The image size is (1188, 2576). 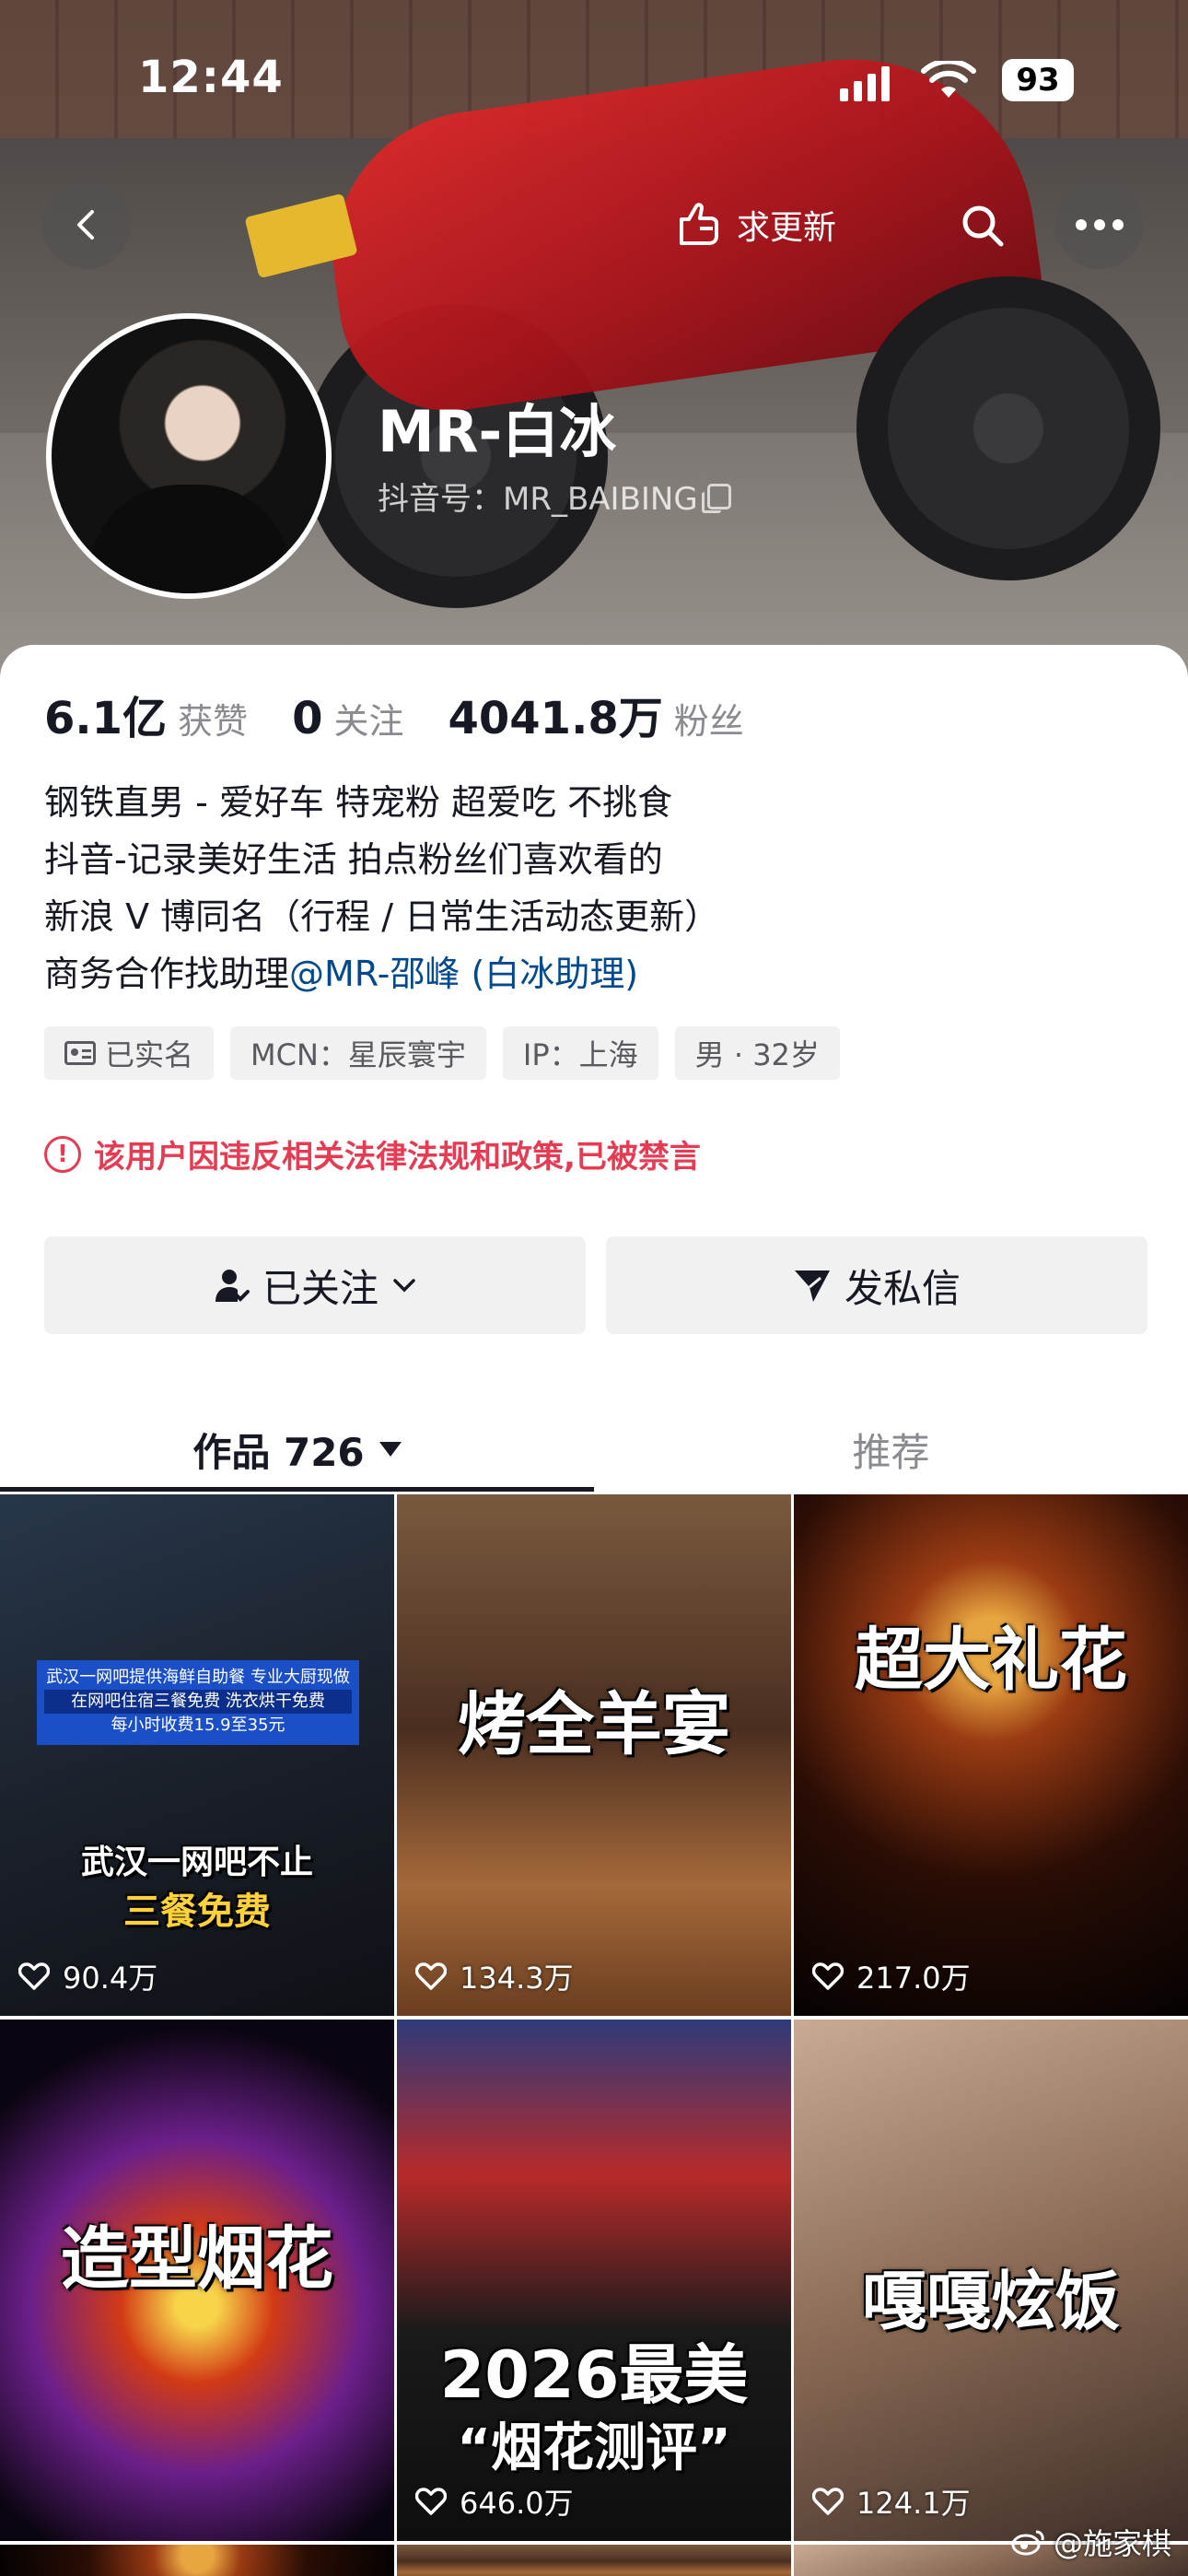 I want to click on video-caption: 2026最美, so click(x=594, y=2375).